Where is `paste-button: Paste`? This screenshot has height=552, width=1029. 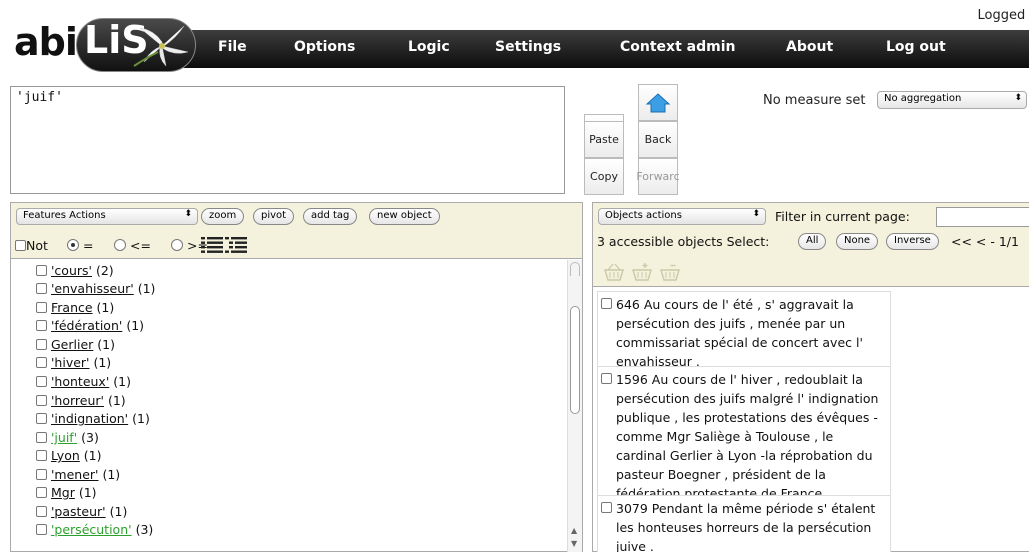 paste-button: Paste is located at coordinates (604, 139).